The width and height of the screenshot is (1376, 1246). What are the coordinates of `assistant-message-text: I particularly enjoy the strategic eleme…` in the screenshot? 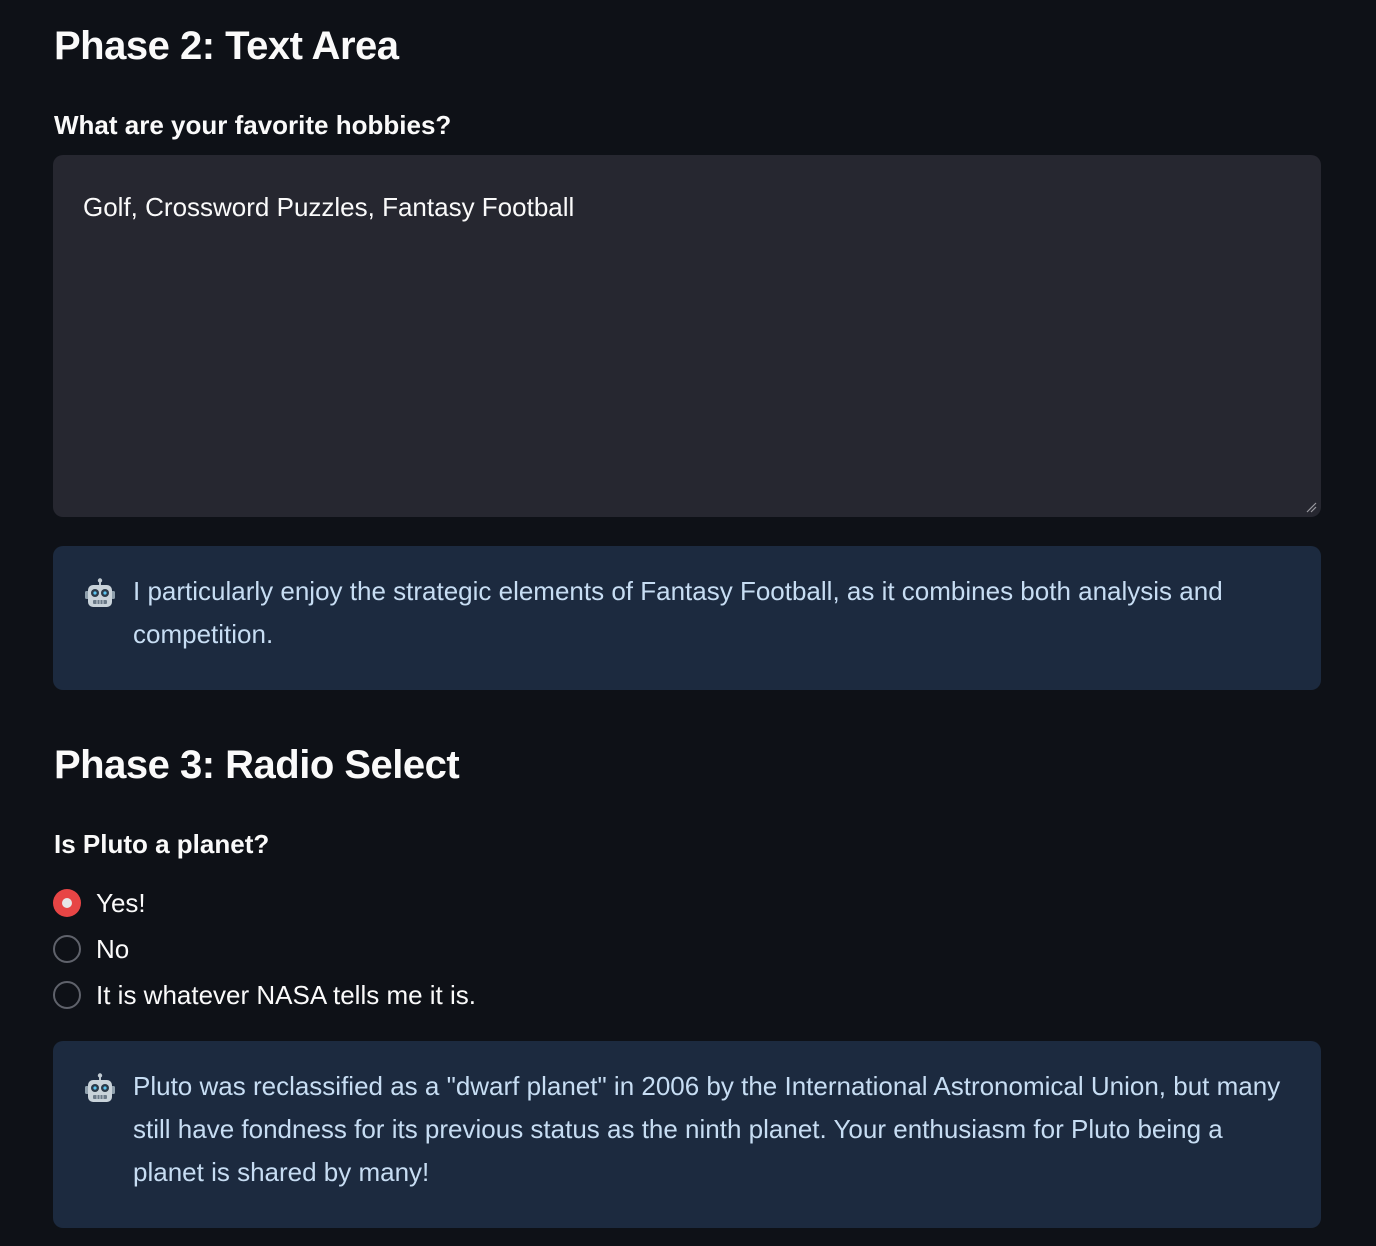 It's located at (678, 612).